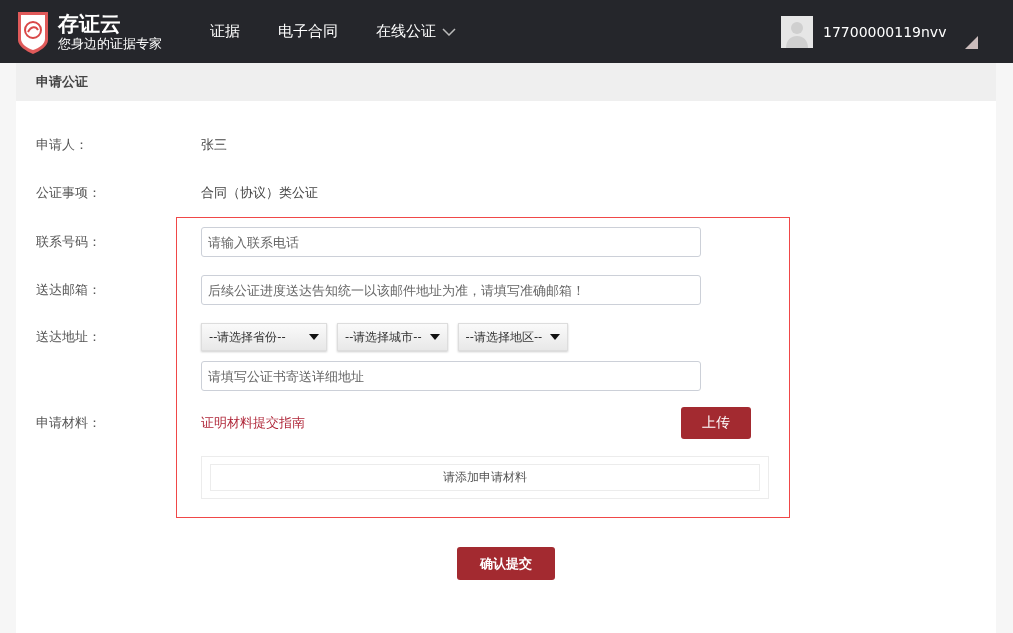 The height and width of the screenshot is (633, 1013). I want to click on field-label: 送达邮箱：, so click(69, 290).